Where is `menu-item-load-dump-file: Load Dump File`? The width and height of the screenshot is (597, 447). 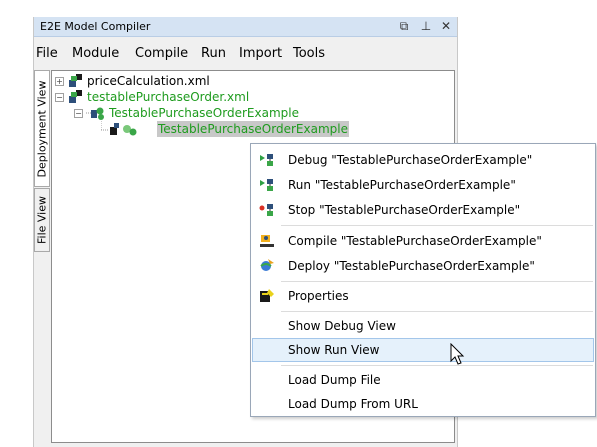 menu-item-load-dump-file: Load Dump File is located at coordinates (423, 380).